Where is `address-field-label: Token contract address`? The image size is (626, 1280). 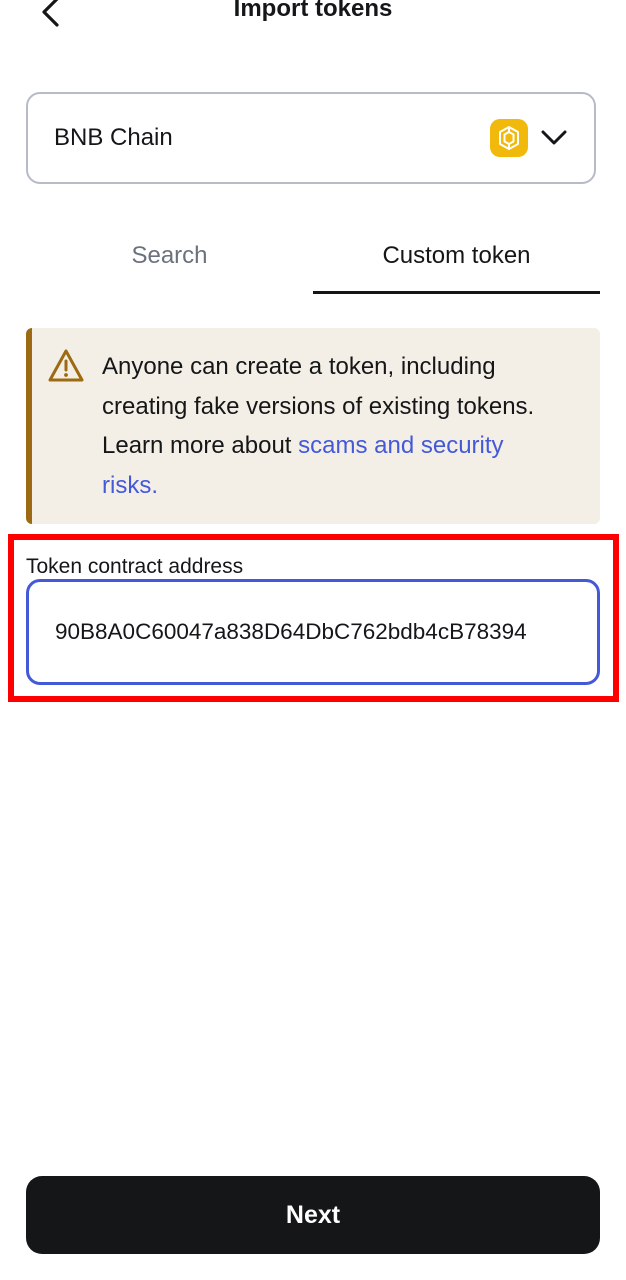 address-field-label: Token contract address is located at coordinates (135, 566).